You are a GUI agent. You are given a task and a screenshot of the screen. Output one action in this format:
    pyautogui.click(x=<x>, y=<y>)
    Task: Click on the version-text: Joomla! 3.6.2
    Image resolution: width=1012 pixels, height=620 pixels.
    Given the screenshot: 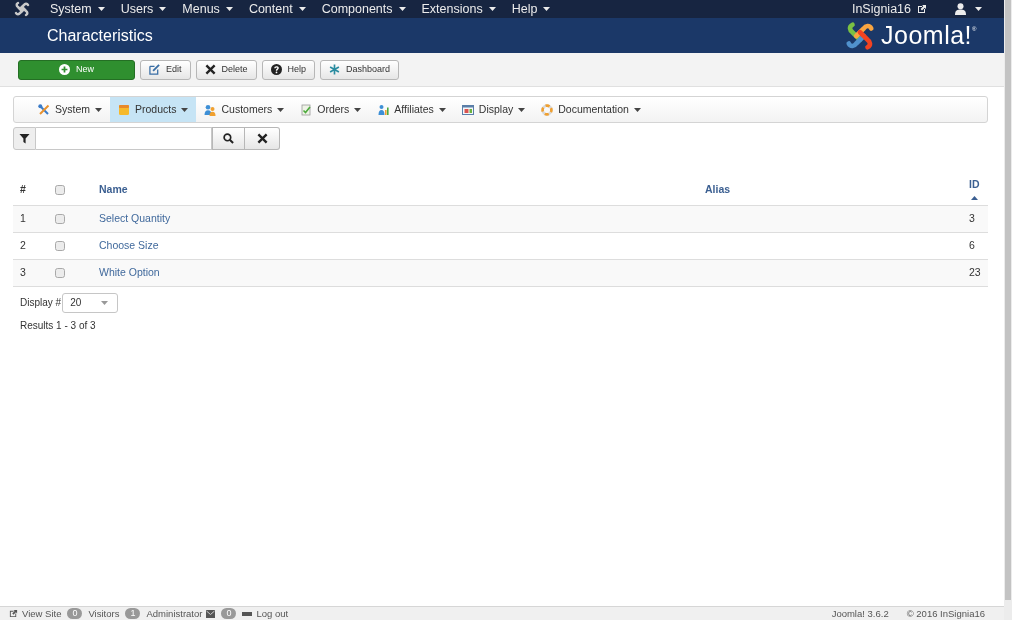 What is the action you would take?
    pyautogui.click(x=860, y=613)
    